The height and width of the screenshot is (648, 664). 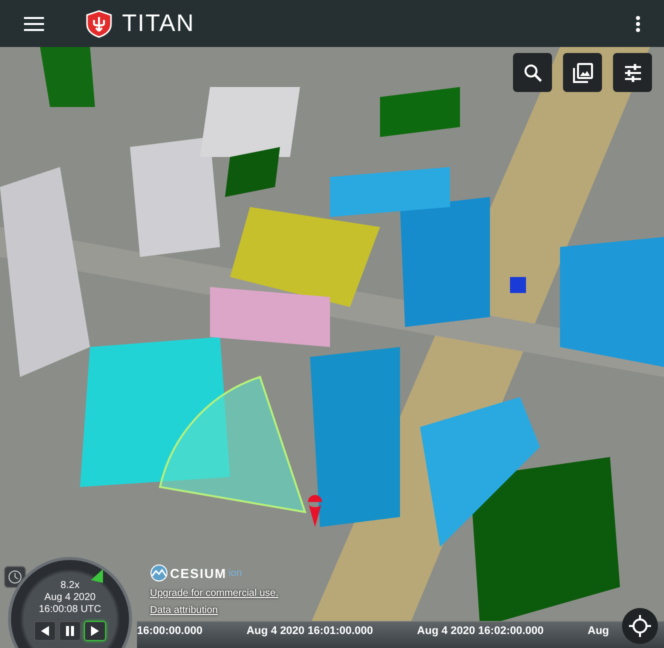 What do you see at coordinates (198, 573) in the screenshot?
I see `logo-text: CESIUM` at bounding box center [198, 573].